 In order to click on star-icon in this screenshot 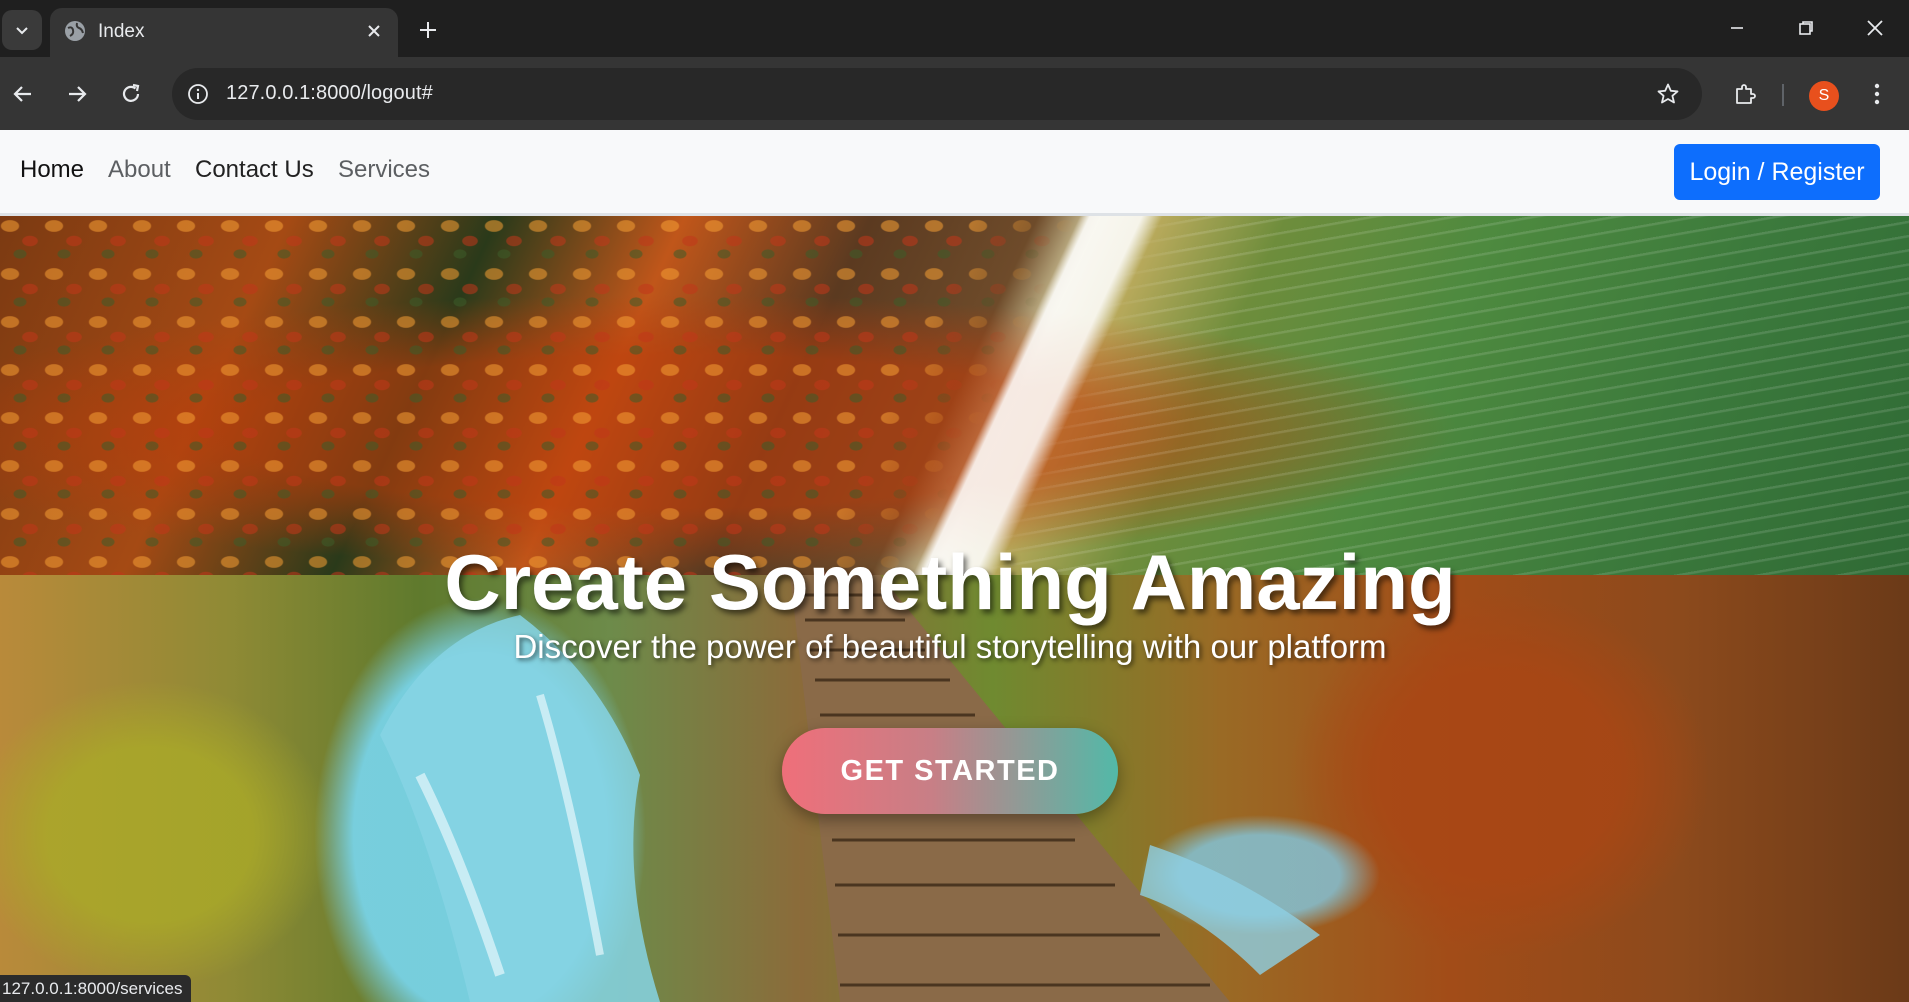, I will do `click(1668, 93)`.